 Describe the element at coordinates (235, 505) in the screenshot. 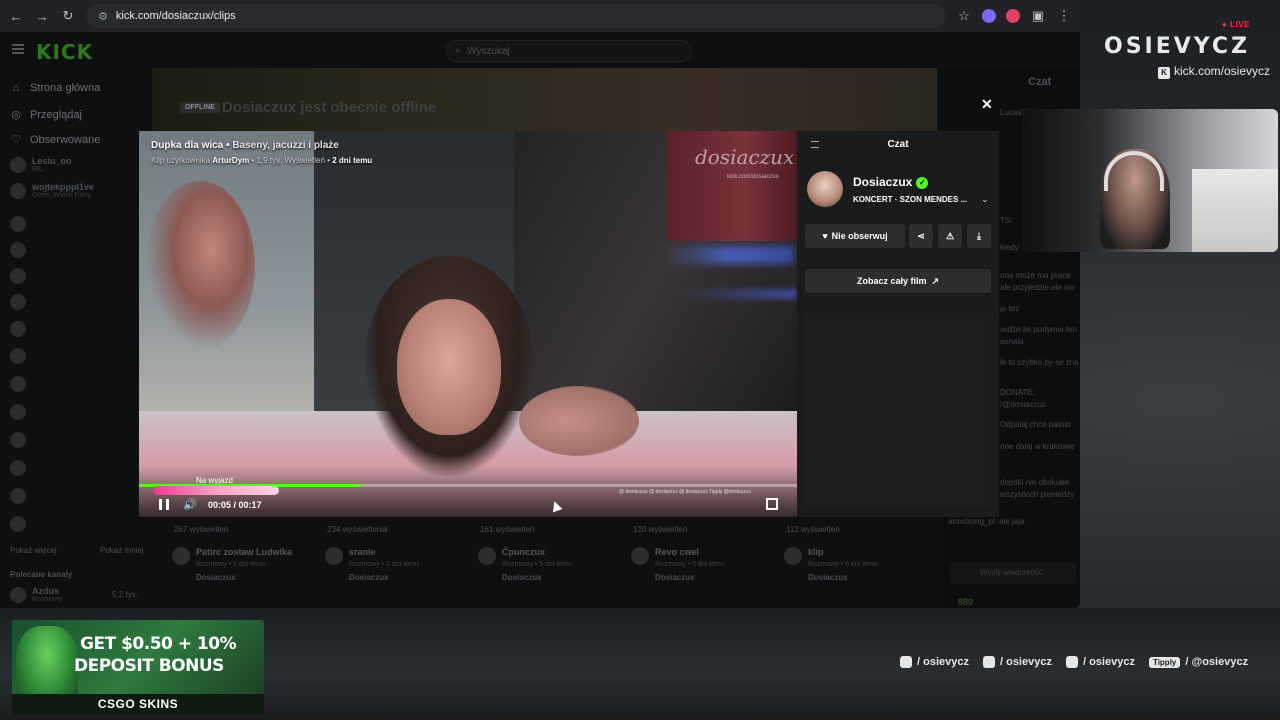

I see `playback-time: 00:05 / 00:17` at that location.